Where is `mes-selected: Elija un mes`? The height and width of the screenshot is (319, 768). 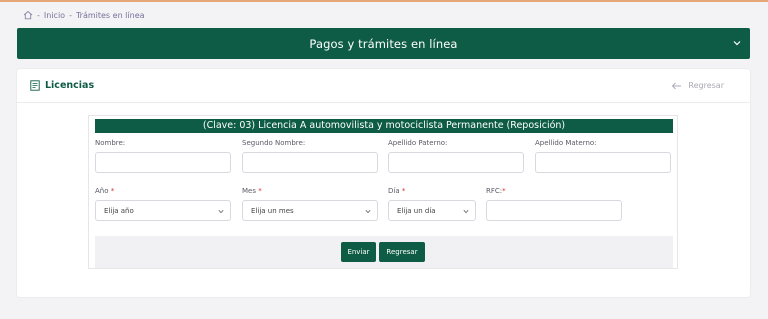 mes-selected: Elija un mes is located at coordinates (272, 210).